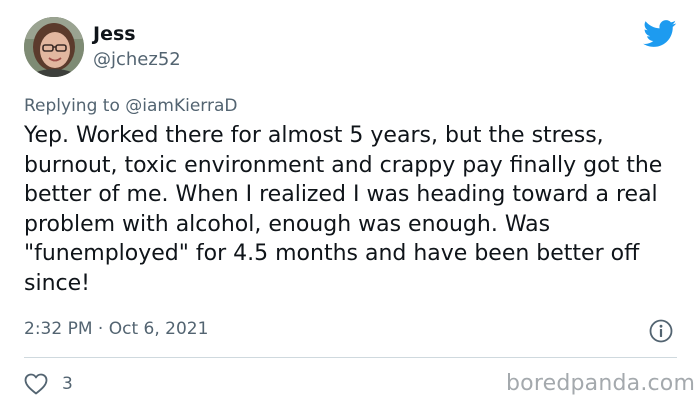  I want to click on info-icon, so click(661, 331).